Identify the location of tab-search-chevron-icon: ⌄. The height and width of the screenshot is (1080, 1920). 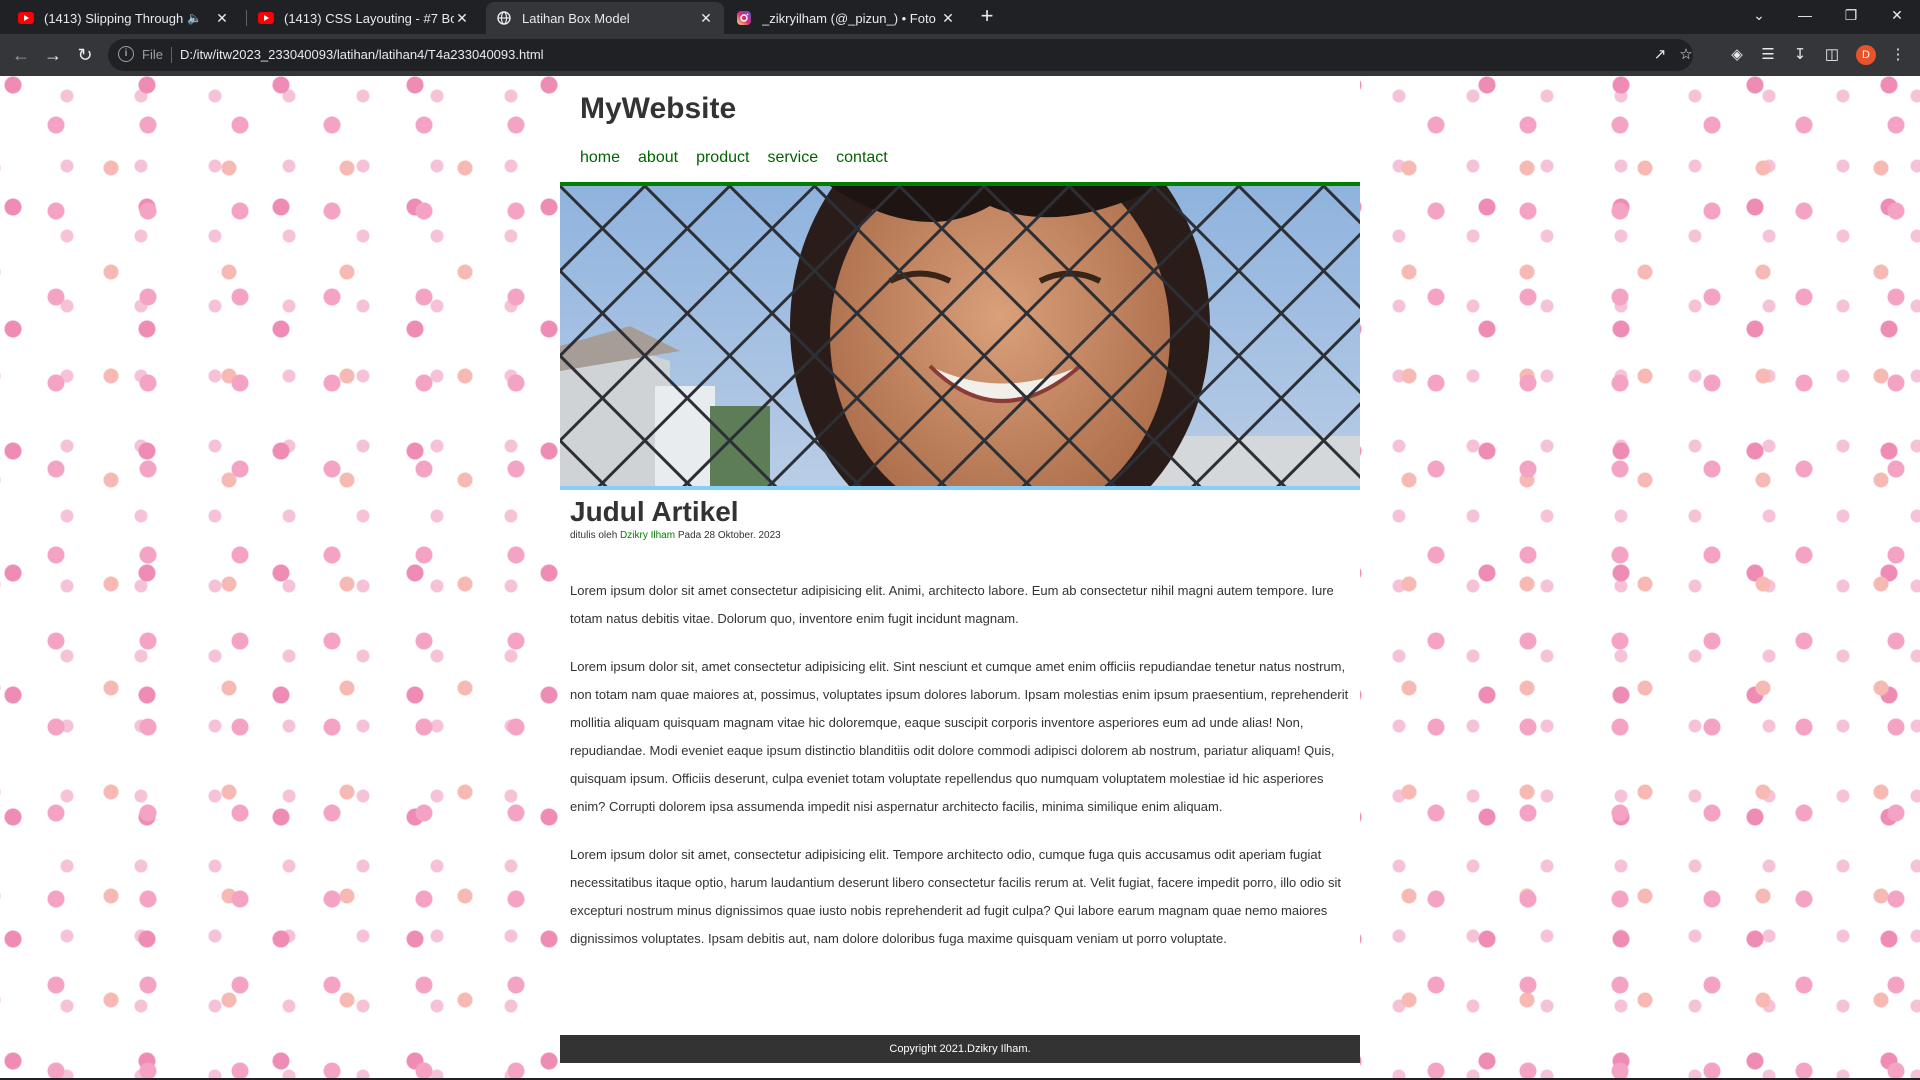
(1759, 15).